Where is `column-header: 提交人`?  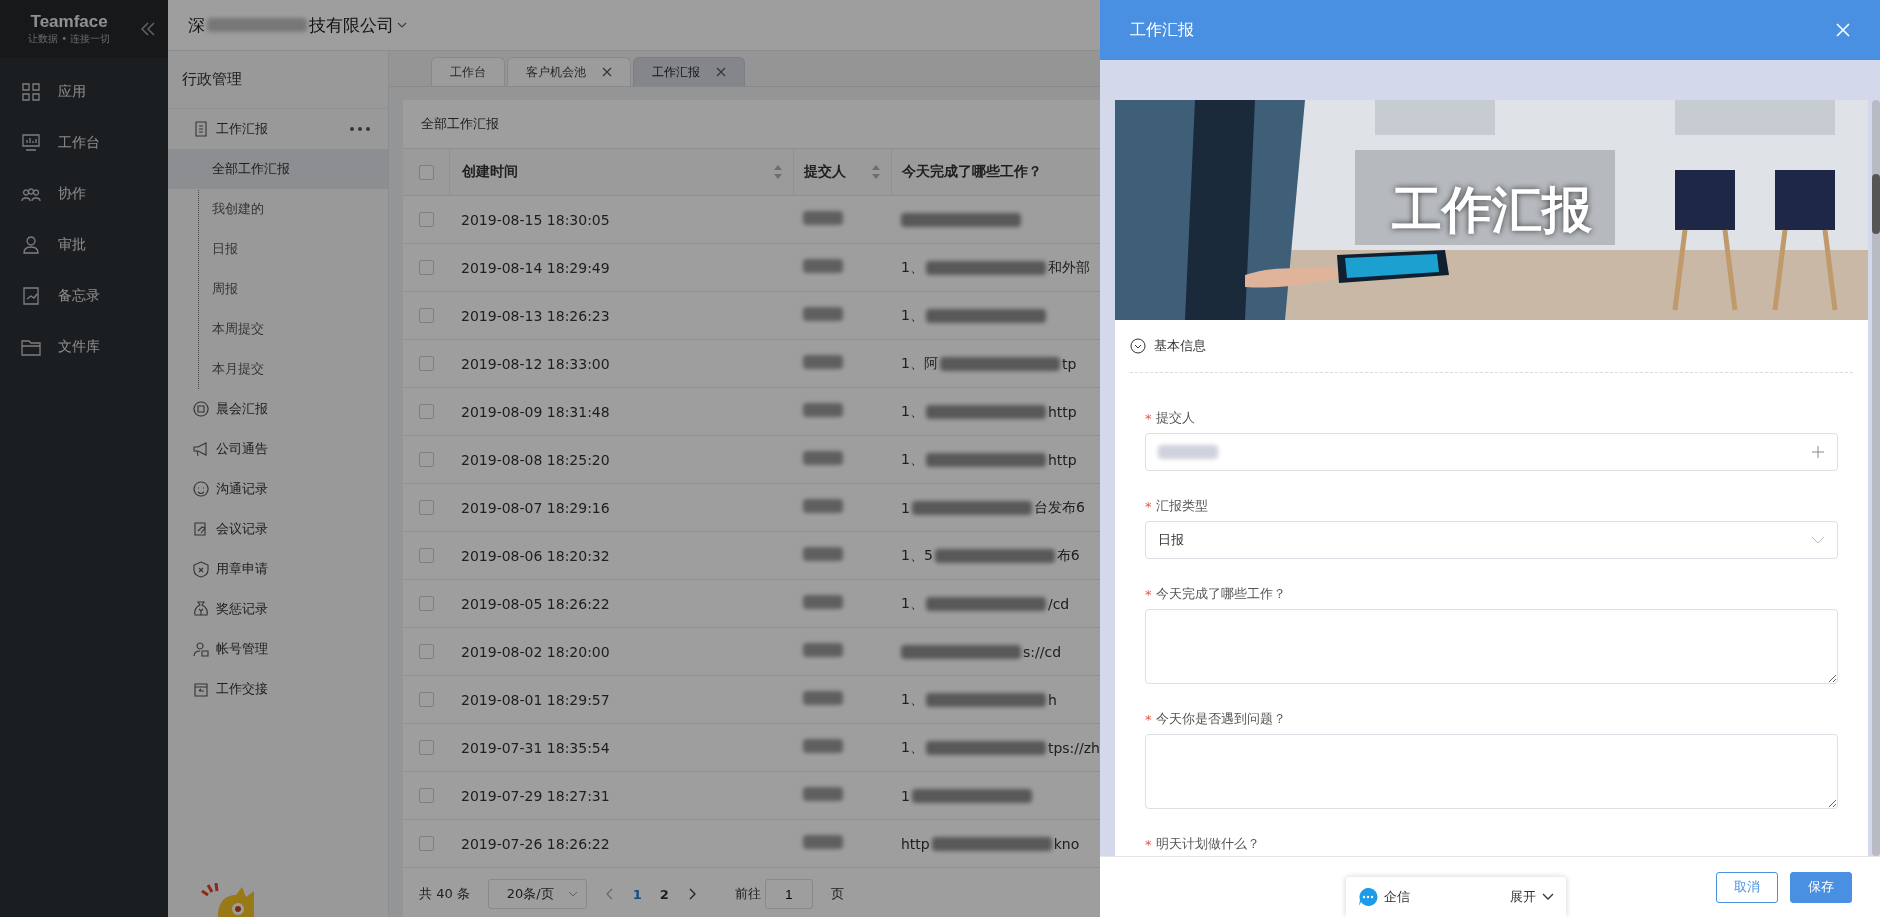 column-header: 提交人 is located at coordinates (825, 172).